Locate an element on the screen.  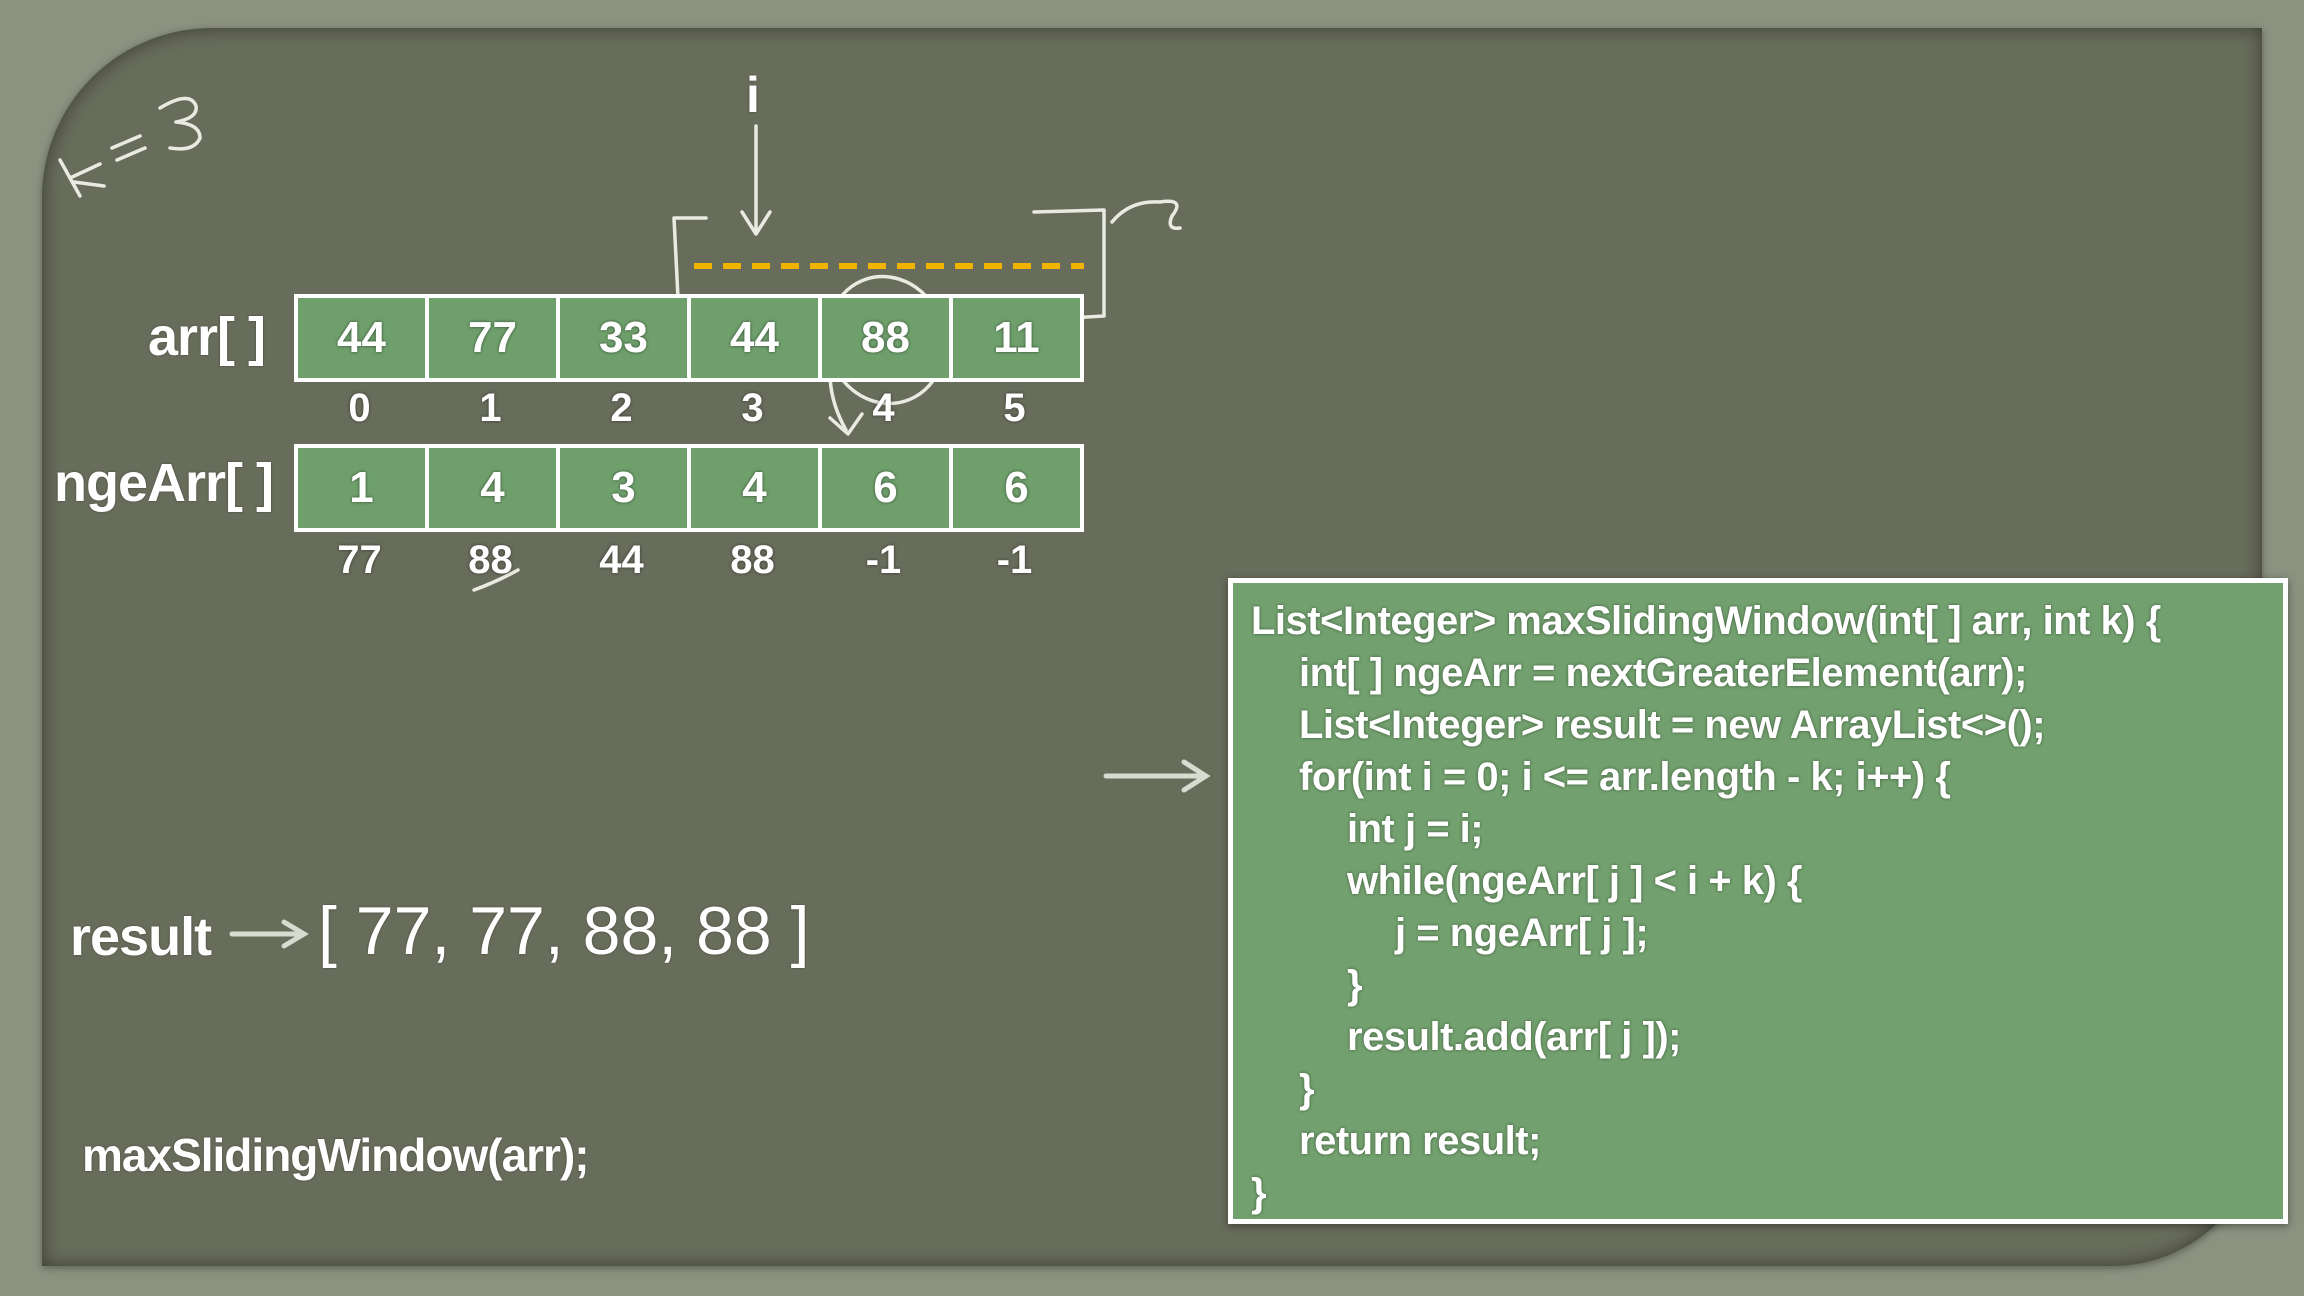
code-line: j = ngeArr[ j ]; is located at coordinates (1522, 933).